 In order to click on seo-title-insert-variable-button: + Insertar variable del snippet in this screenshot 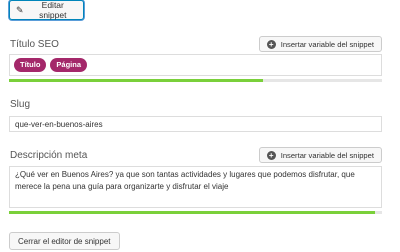, I will do `click(320, 44)`.